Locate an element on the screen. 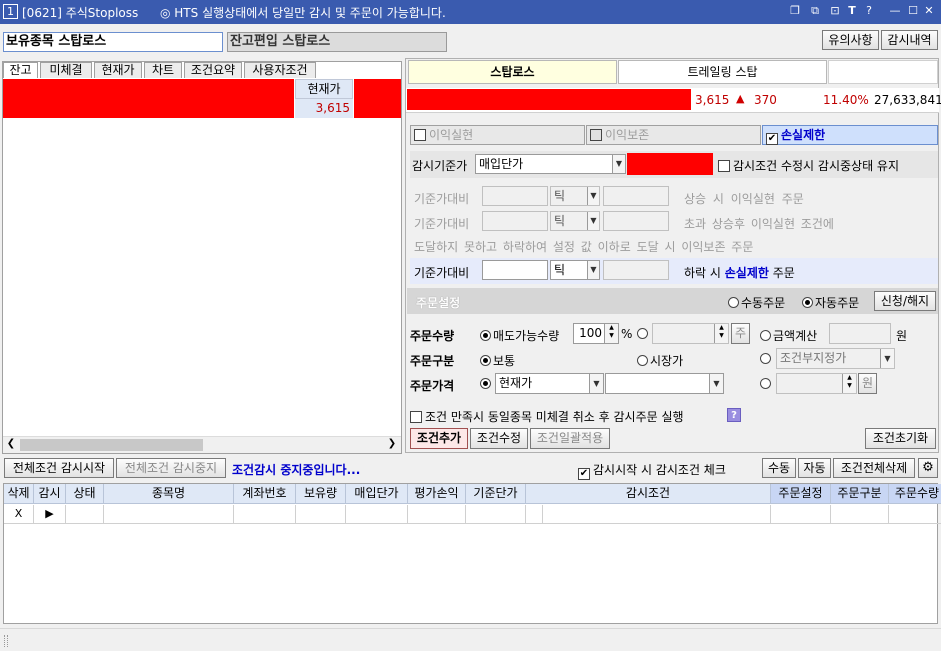 The height and width of the screenshot is (651, 941). row2-value-input is located at coordinates (515, 221).